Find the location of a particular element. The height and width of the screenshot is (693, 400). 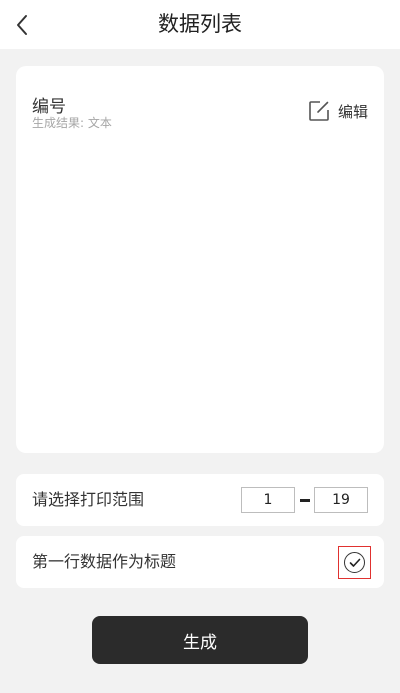

first-row-header-label: 第一行数据作为标题 is located at coordinates (104, 561).